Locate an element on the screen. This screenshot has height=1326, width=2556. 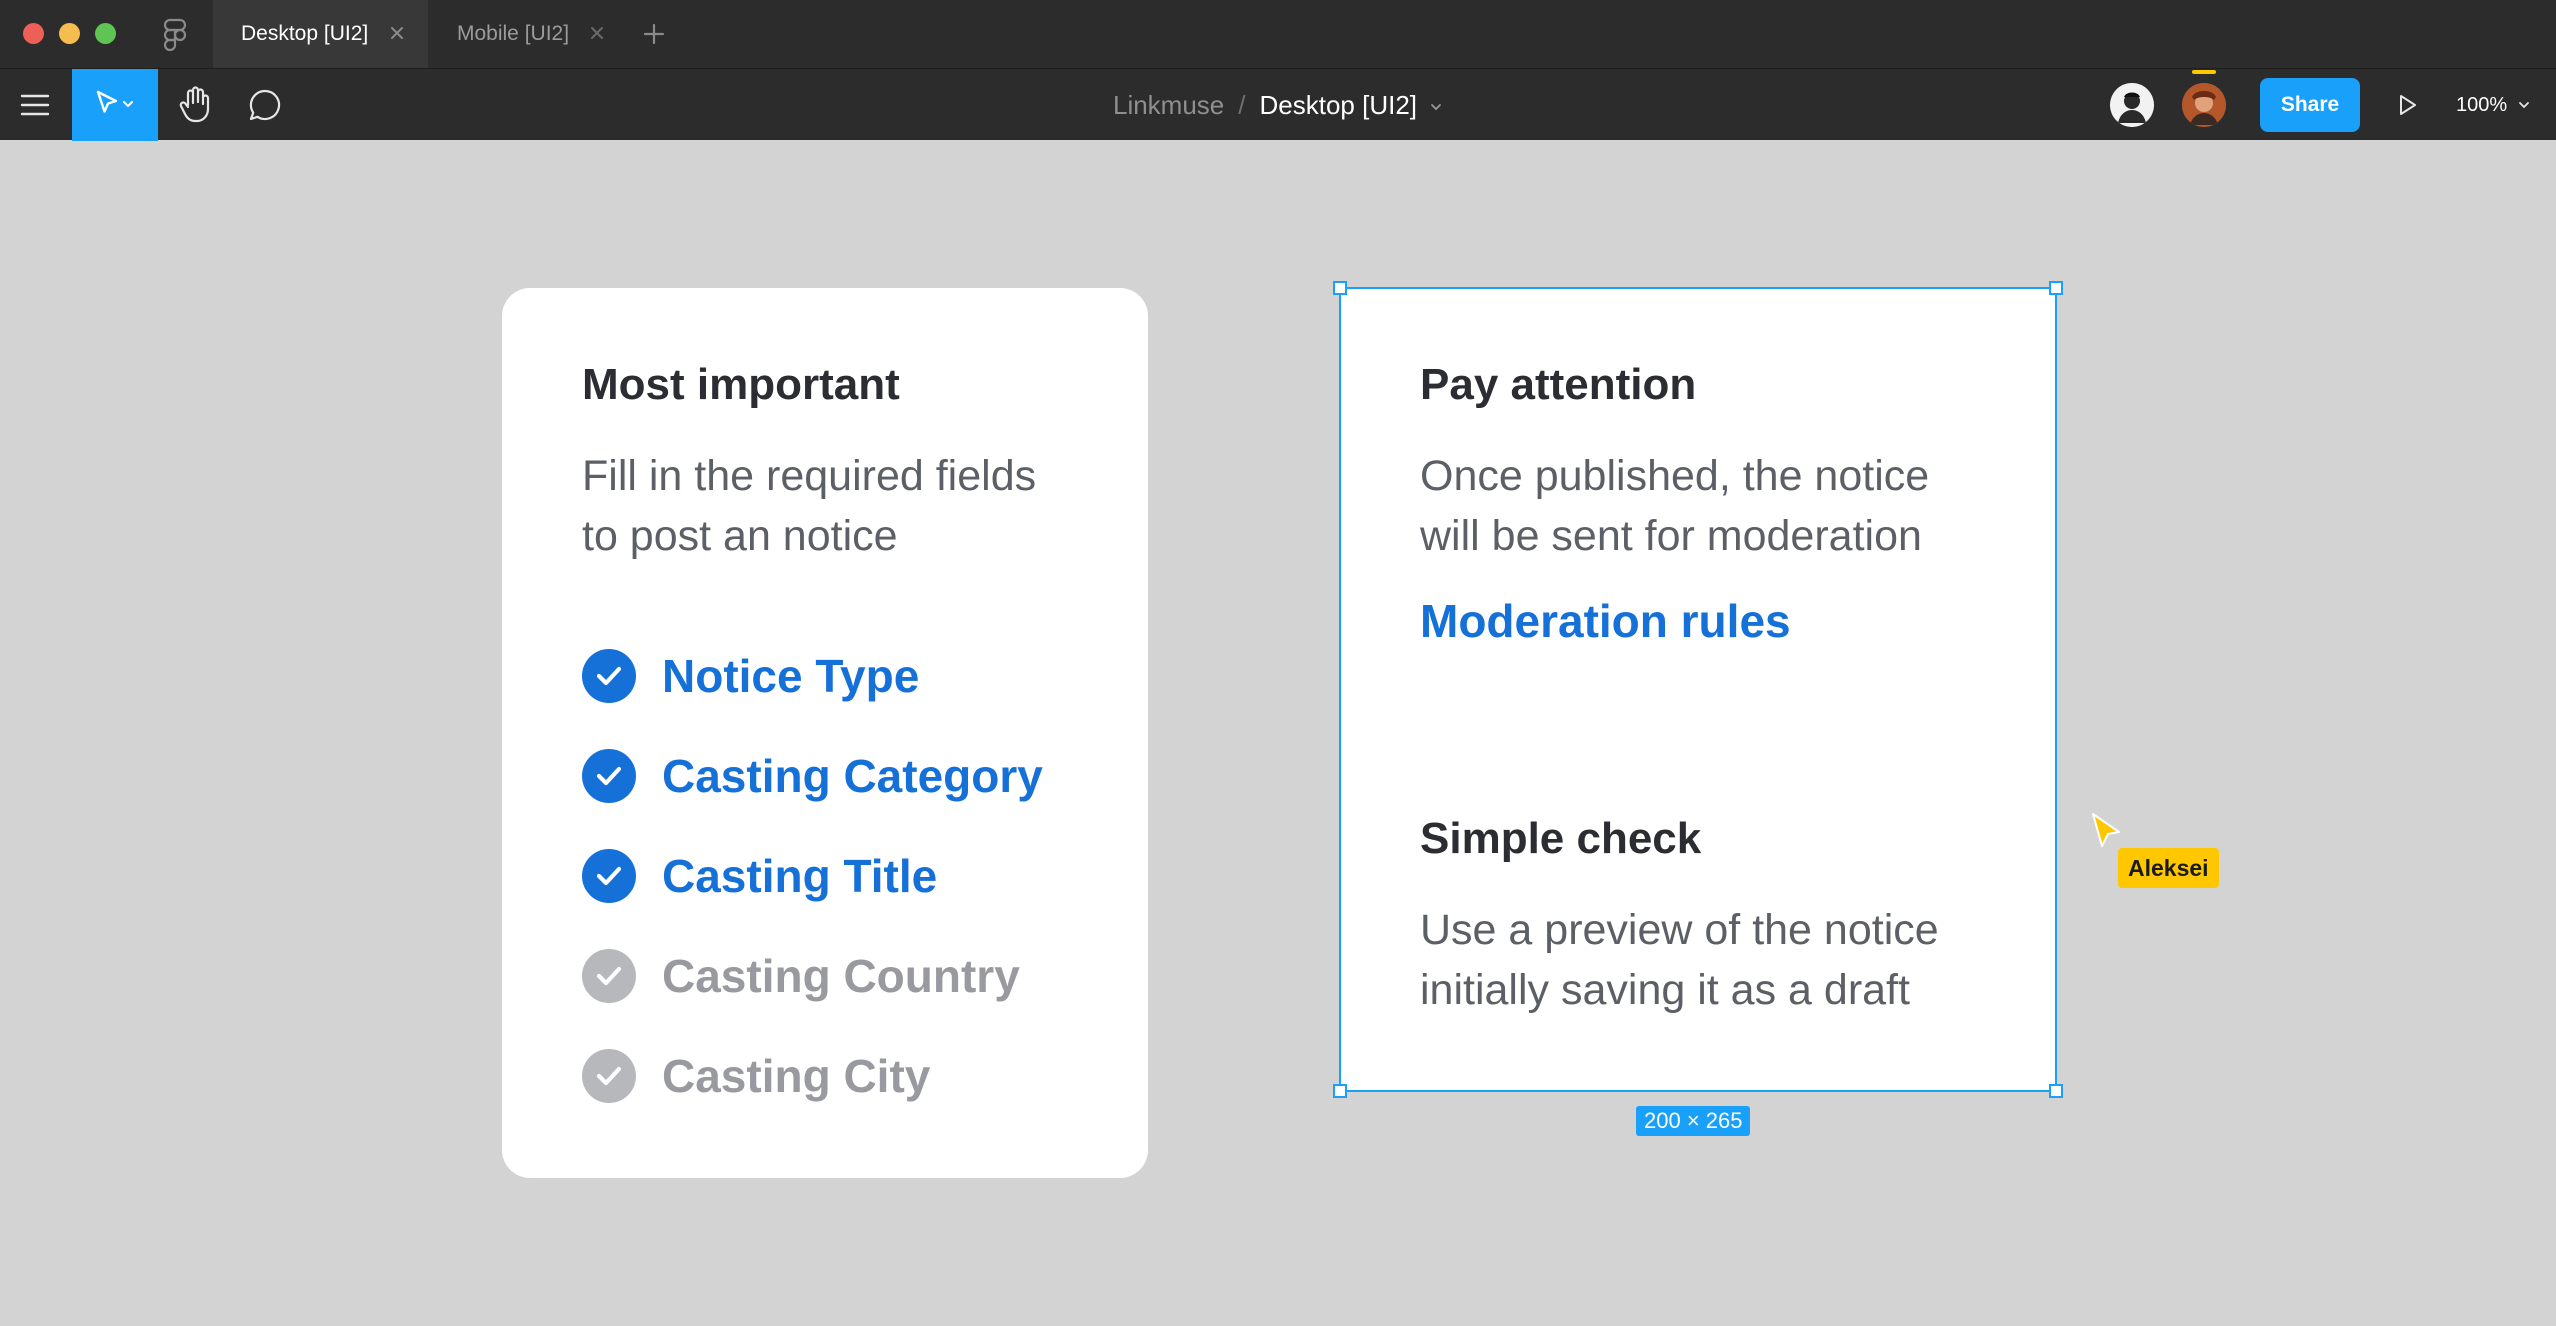
checklist-item-label: Casting Category is located at coordinates (852, 776).